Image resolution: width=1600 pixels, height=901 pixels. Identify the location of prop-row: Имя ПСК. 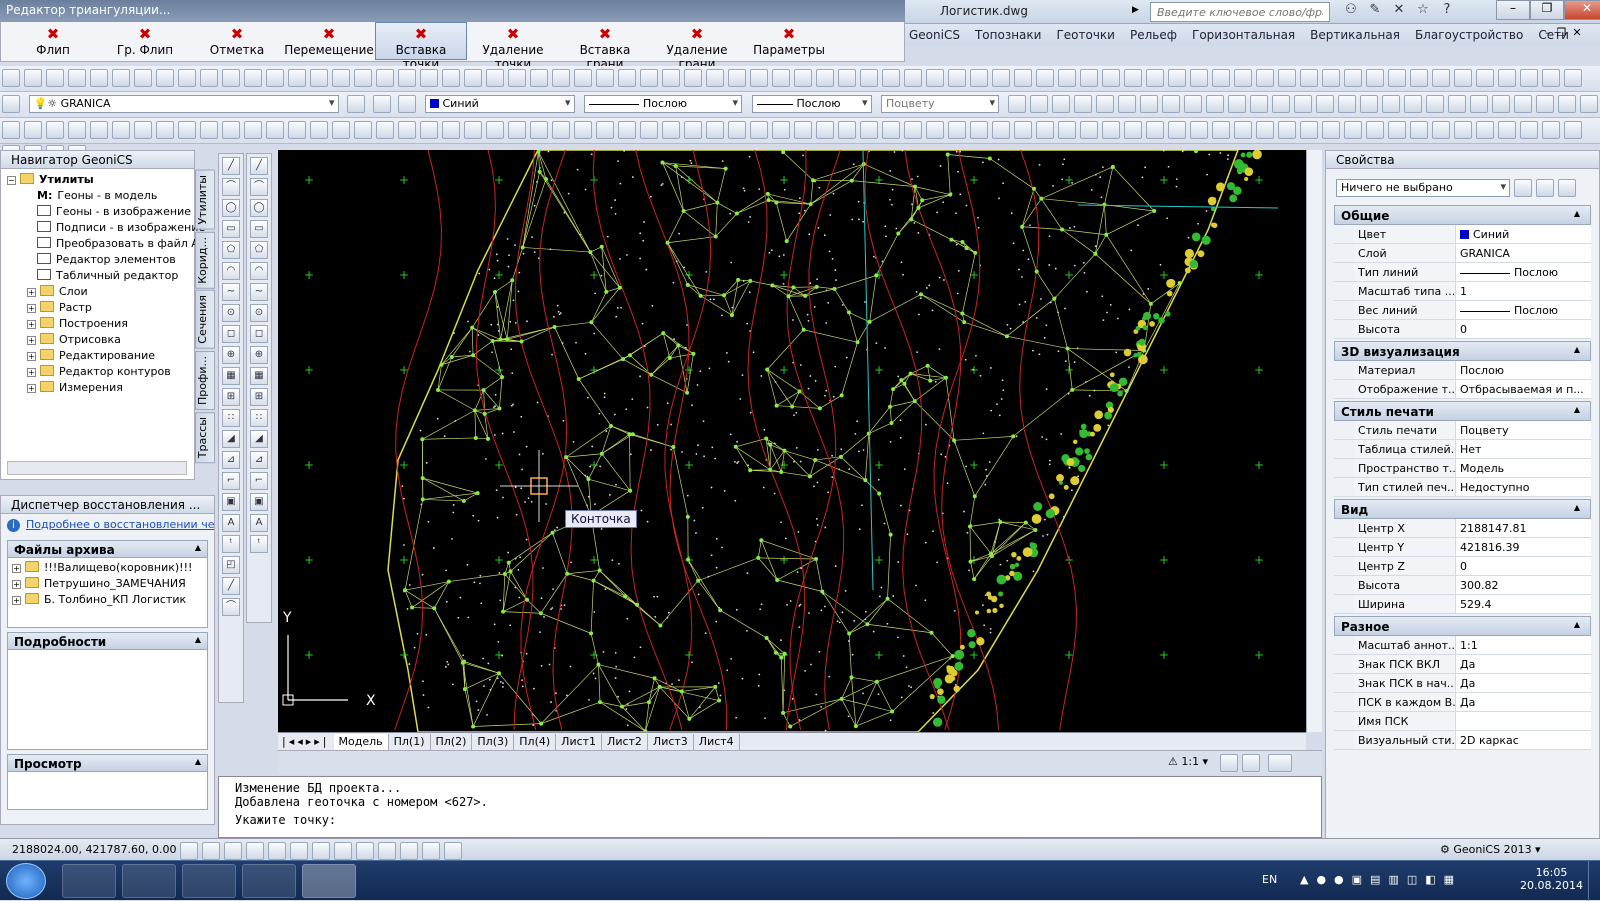
(1462, 721).